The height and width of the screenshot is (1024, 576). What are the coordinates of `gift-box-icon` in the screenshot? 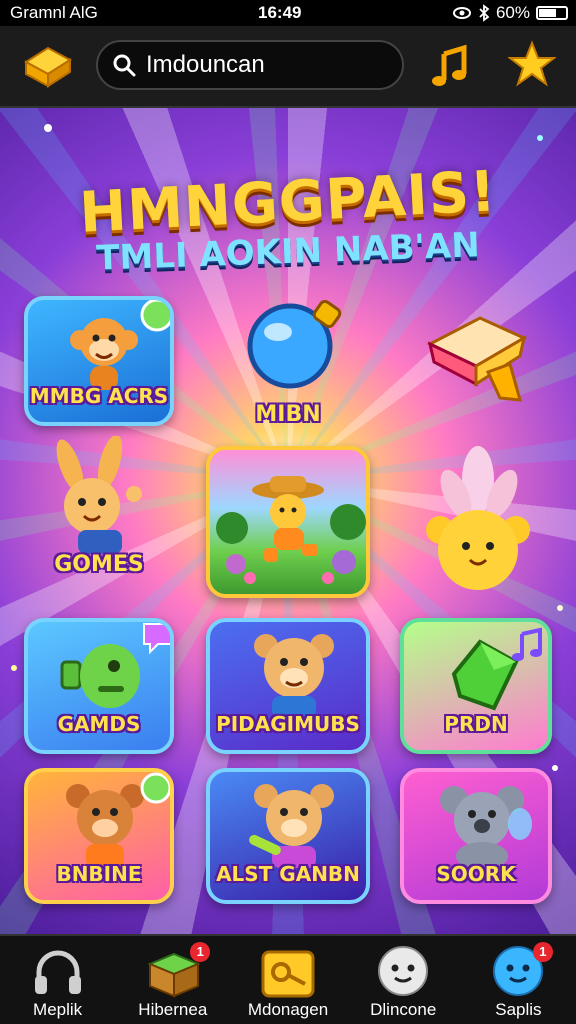 It's located at (475, 359).